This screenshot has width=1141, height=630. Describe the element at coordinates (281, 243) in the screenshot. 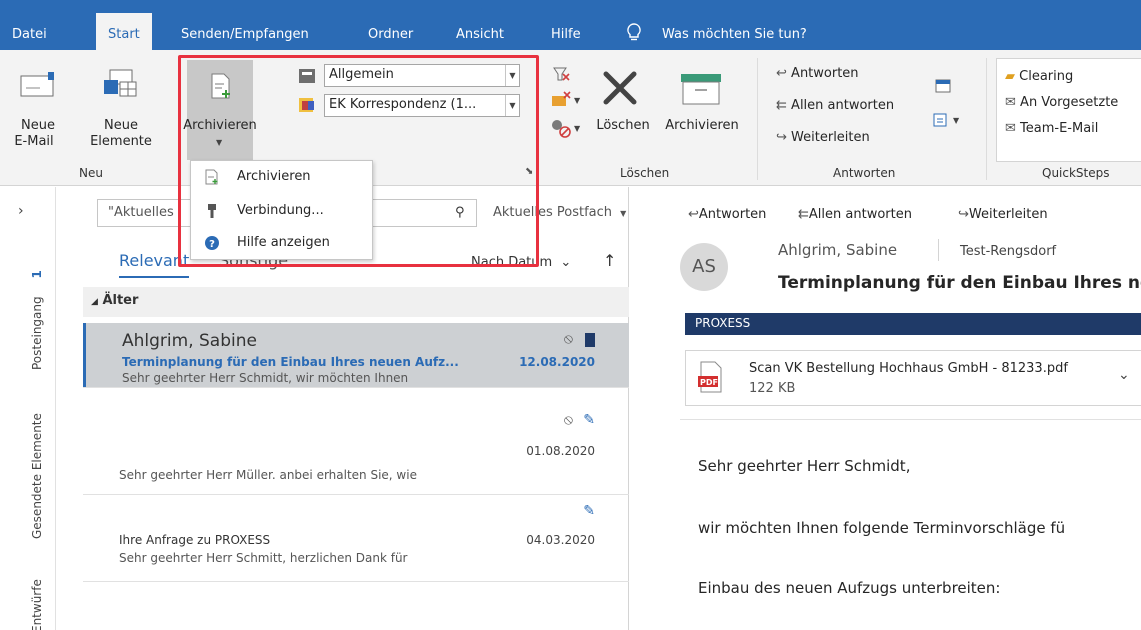

I see `menu-item-help: ? Hilfe anzeigen` at that location.